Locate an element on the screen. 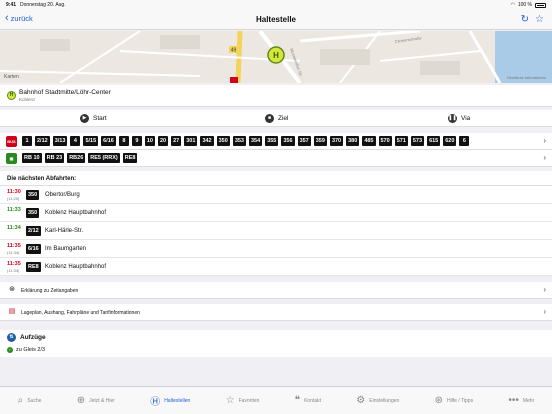 This screenshot has width=552, height=414. status-right: ◠ 100 % is located at coordinates (528, 5).